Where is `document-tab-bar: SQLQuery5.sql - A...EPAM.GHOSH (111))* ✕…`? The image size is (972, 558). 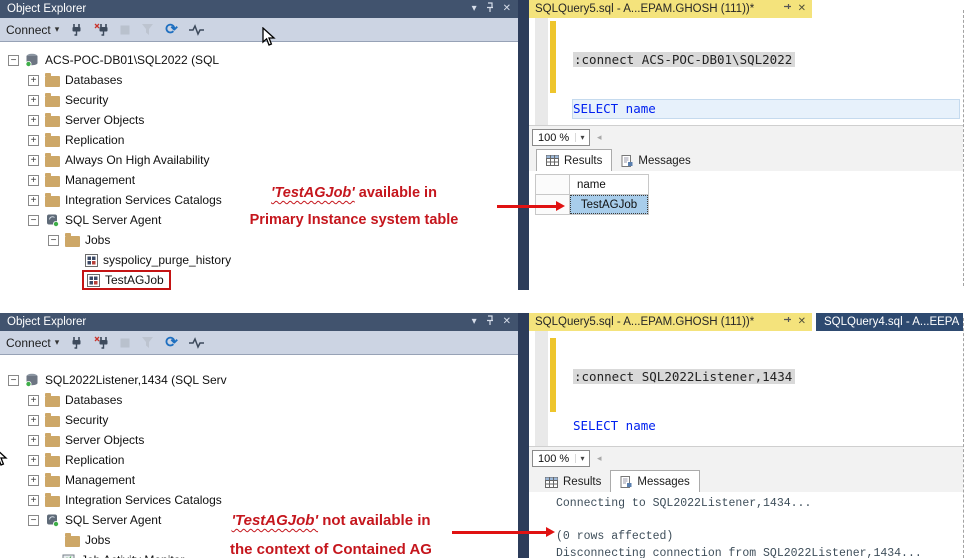 document-tab-bar: SQLQuery5.sql - A...EPAM.GHOSH (111))* ✕… is located at coordinates (746, 322).